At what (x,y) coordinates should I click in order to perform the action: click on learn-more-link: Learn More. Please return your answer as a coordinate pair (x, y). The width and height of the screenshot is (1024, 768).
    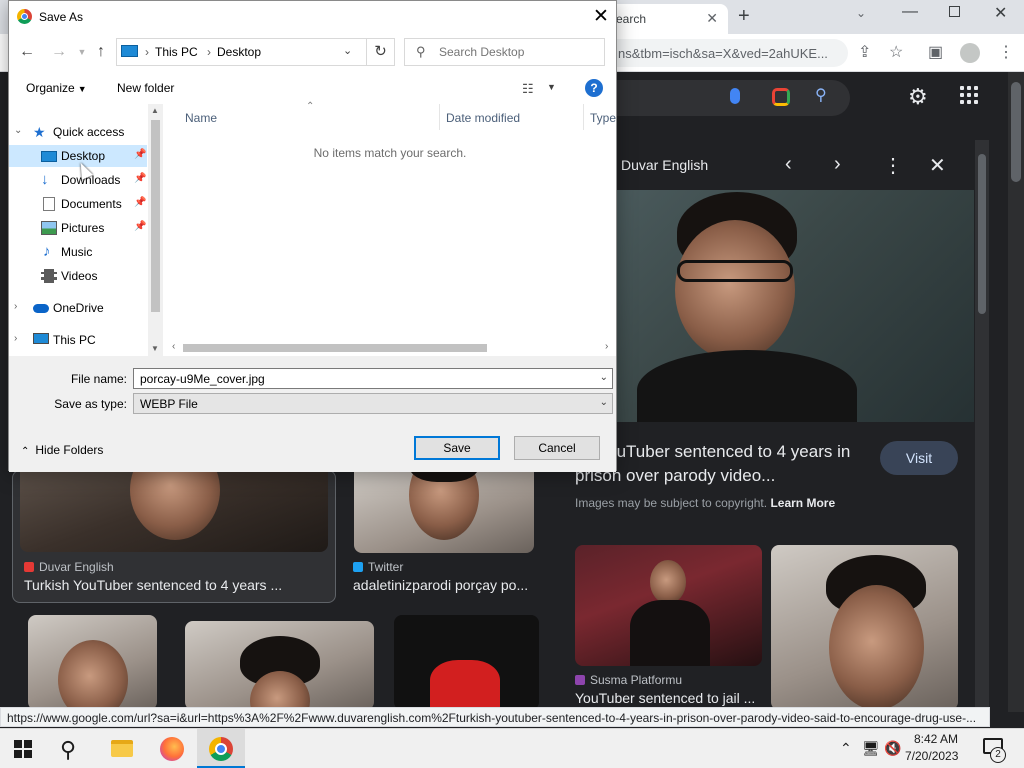
    Looking at the image, I should click on (802, 503).